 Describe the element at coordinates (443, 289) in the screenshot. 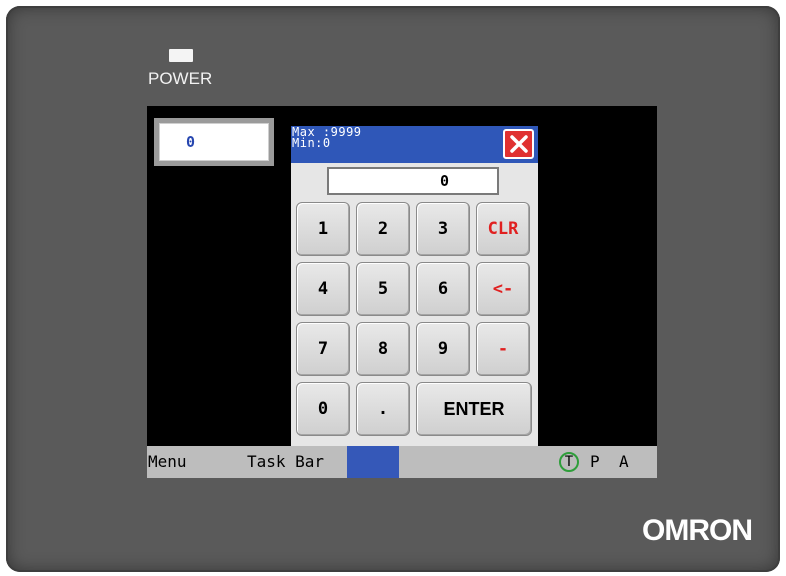

I see `key-6: 6` at that location.